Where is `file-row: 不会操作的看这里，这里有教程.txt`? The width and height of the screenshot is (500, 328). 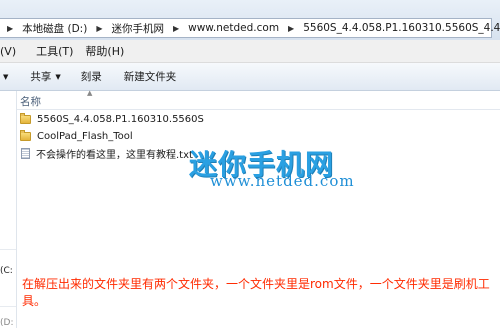 file-row: 不会操作的看这里，这里有教程.txt is located at coordinates (106, 153).